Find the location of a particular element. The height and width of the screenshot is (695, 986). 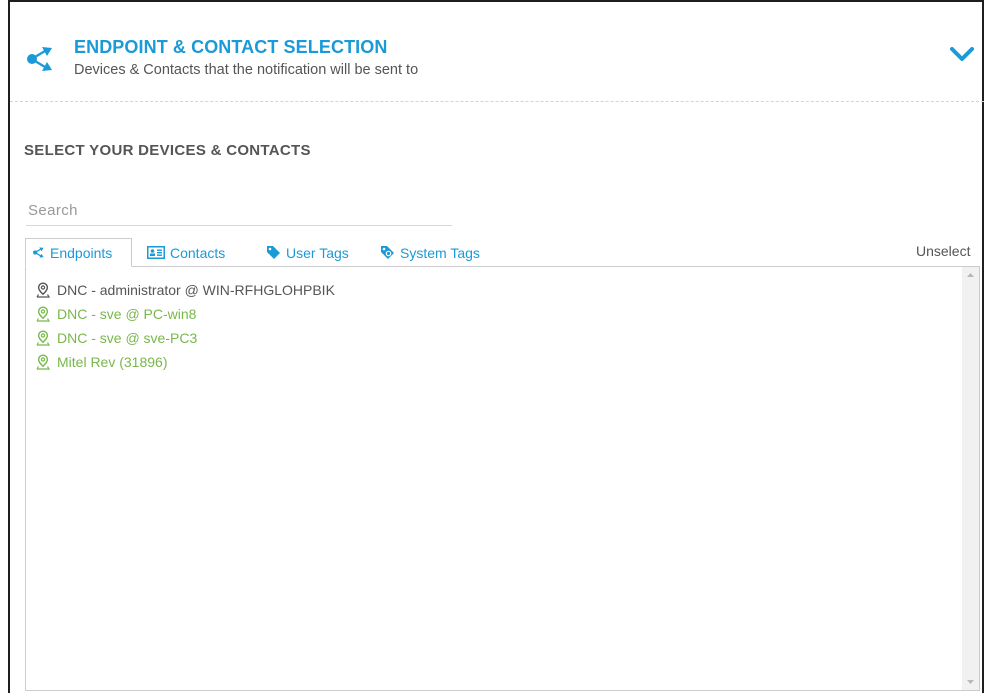

endpoint-label: DNC - administrator @ WIN-RFHGLOHPBIK is located at coordinates (196, 290).